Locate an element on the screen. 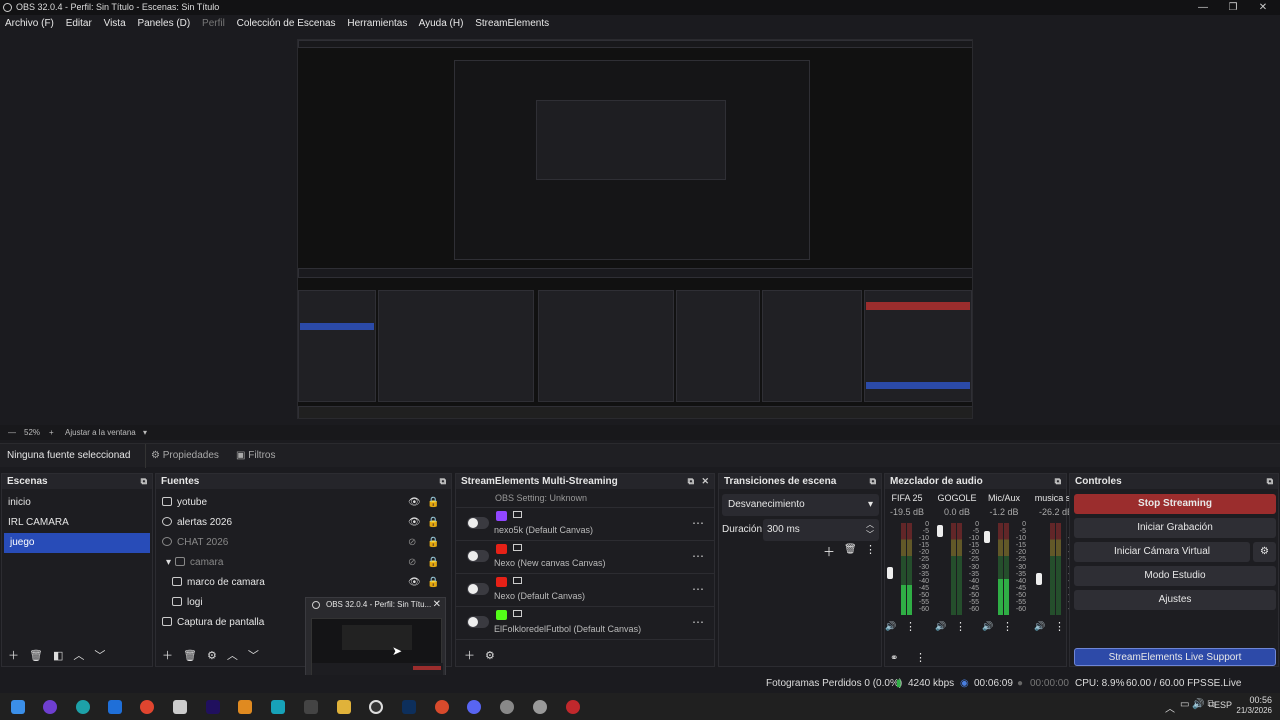 This screenshot has height=720, width=1280. menu-paneles: Paneles (D) is located at coordinates (163, 23).